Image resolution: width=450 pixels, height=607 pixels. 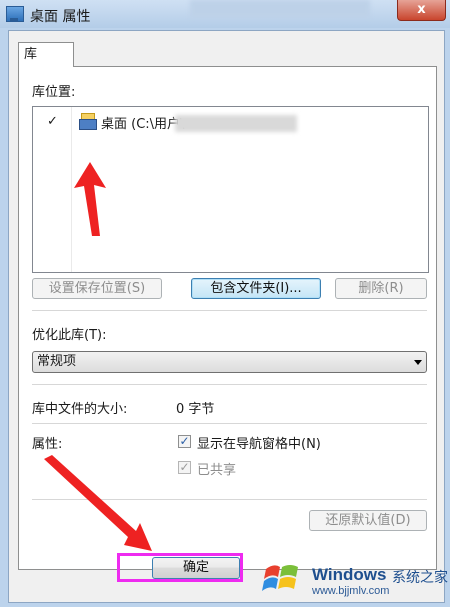 What do you see at coordinates (280, 9) in the screenshot?
I see `blurred-region` at bounding box center [280, 9].